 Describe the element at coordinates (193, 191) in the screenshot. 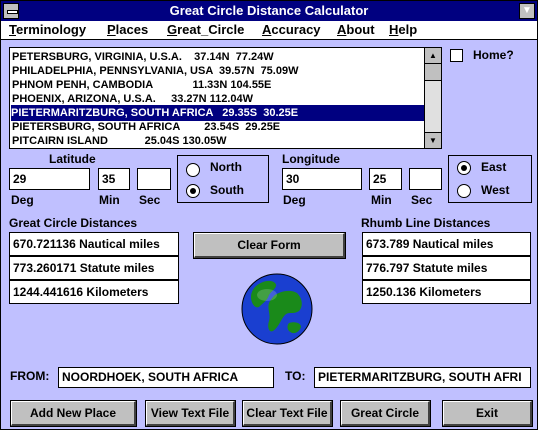

I see `south-radio` at that location.